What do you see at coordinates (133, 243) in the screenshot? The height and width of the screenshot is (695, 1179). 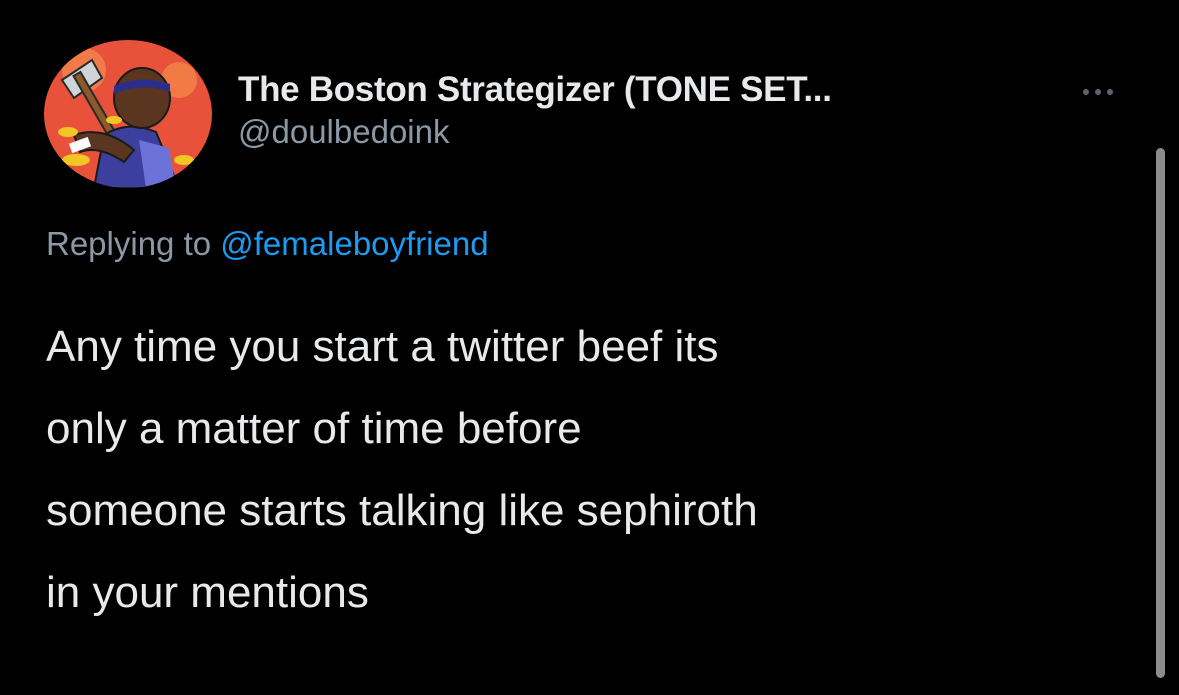 I see `replying-to-label: Replying to` at bounding box center [133, 243].